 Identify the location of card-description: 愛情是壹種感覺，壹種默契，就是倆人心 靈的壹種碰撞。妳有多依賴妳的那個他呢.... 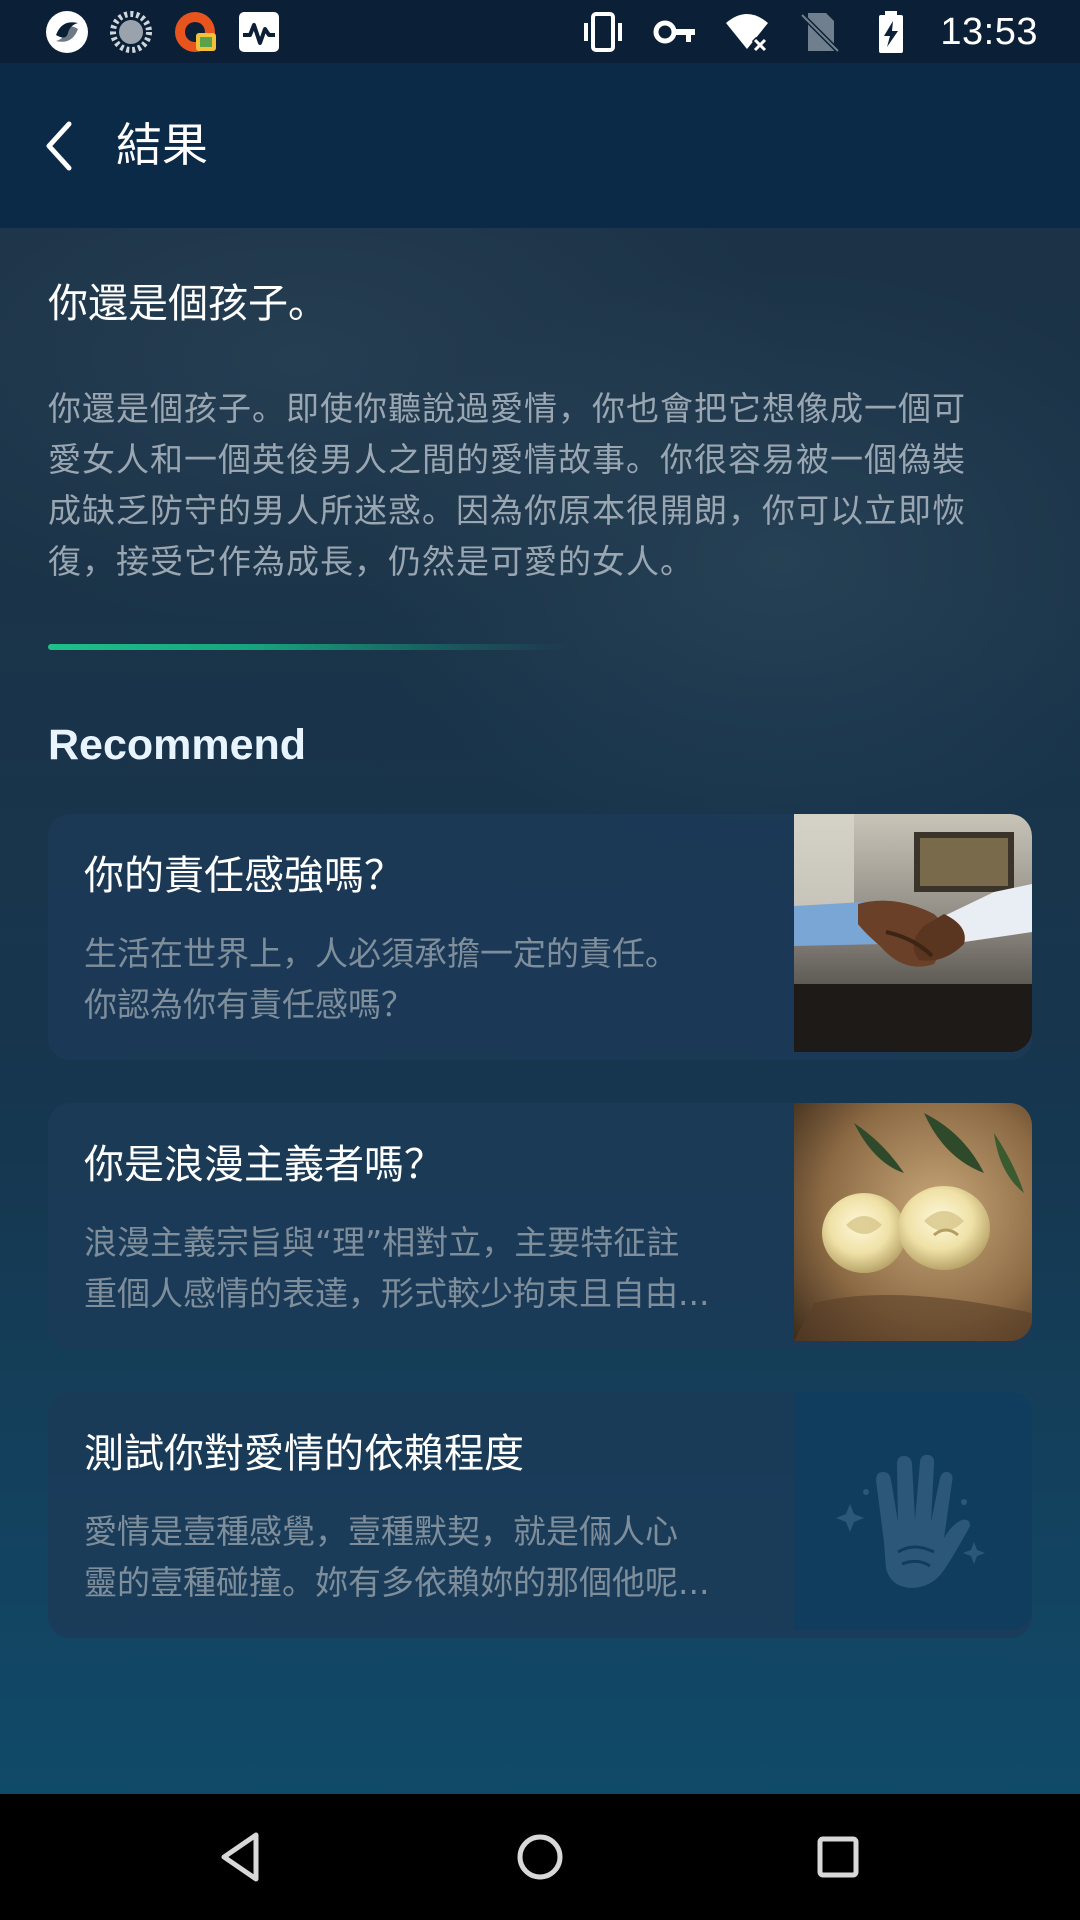
(434, 1557).